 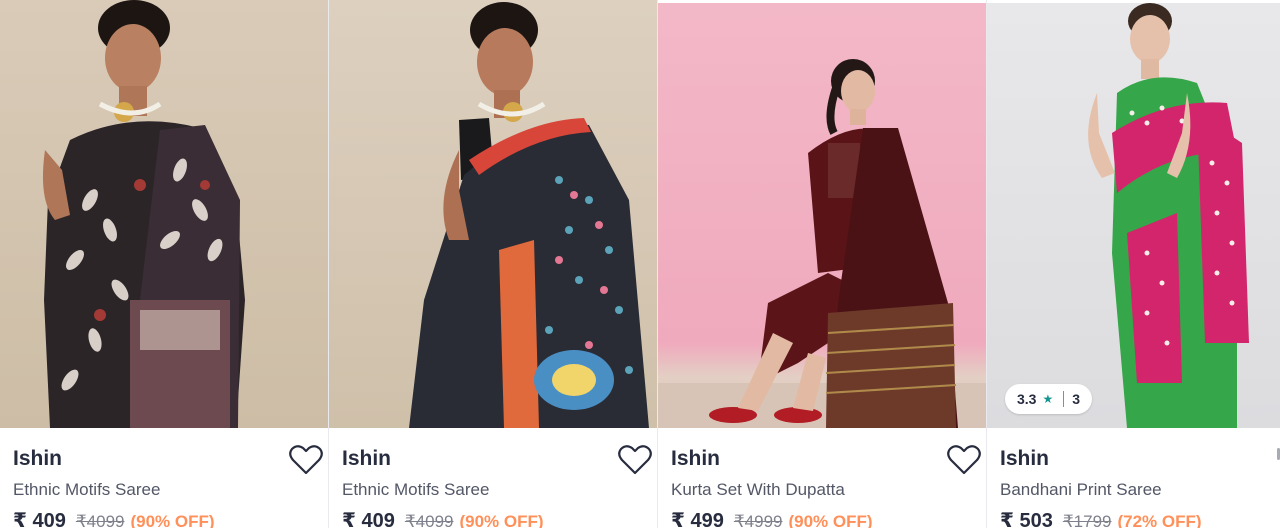 I want to click on rating-badge: 3.3 ★ 3, so click(x=1049, y=399).